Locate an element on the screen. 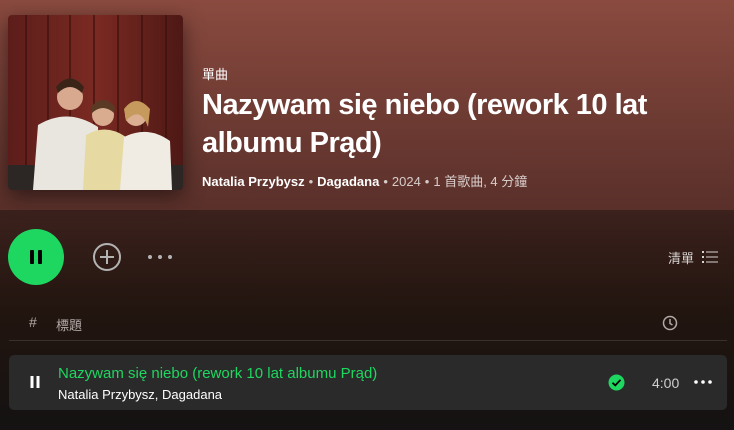 Image resolution: width=734 pixels, height=430 pixels. pause-button is located at coordinates (36, 257).